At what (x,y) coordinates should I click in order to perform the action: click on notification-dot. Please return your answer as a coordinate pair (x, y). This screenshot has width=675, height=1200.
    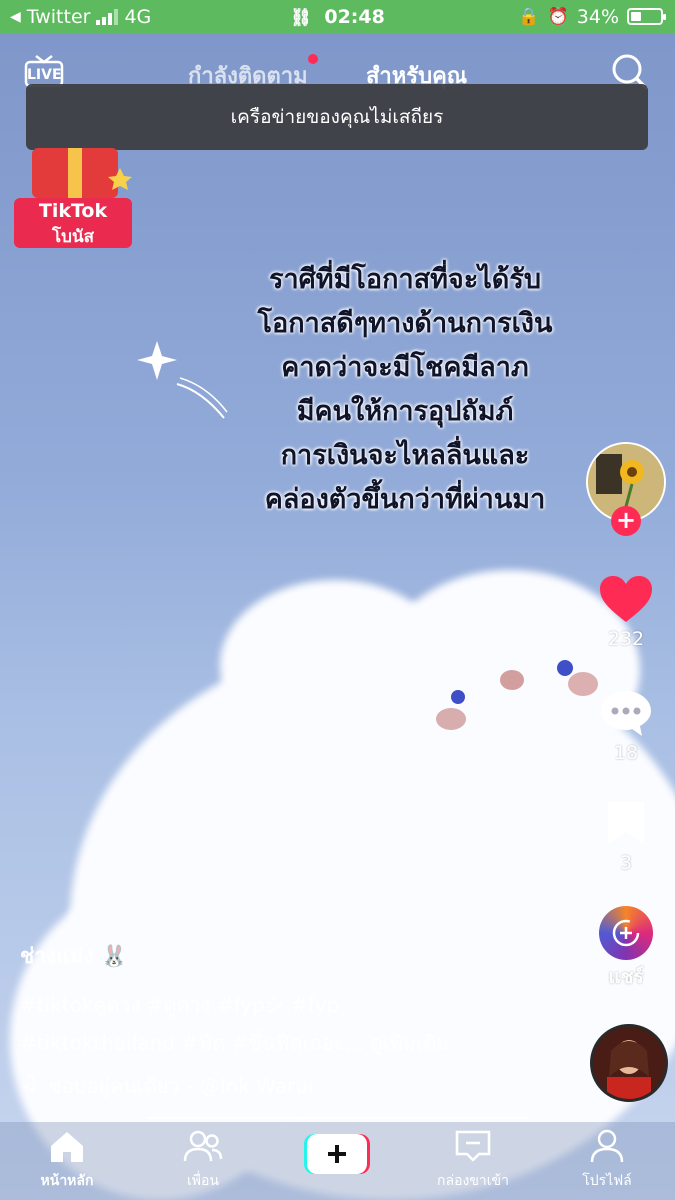
    Looking at the image, I should click on (312, 59).